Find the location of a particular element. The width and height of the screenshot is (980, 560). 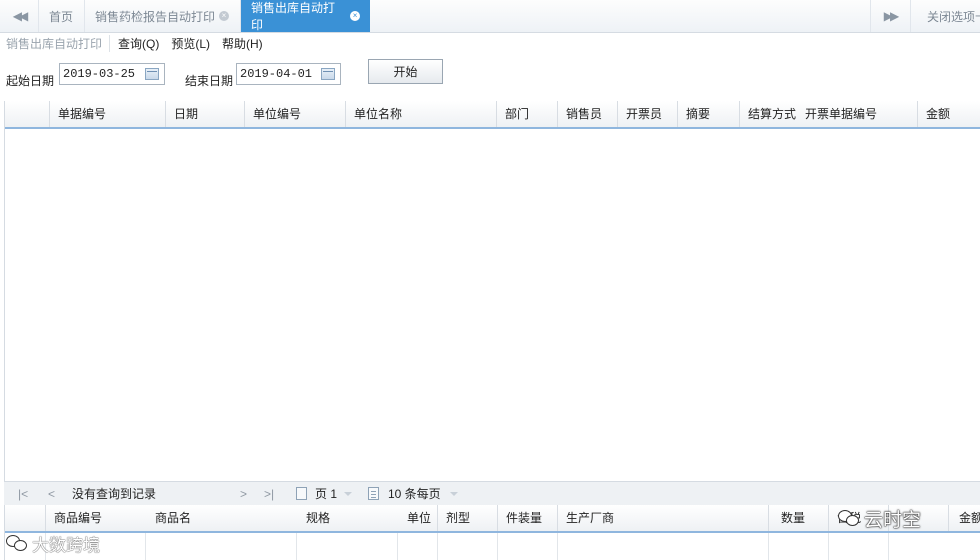

tab-sales-outbound-print: 销售出库自动打印 × is located at coordinates (305, 16).